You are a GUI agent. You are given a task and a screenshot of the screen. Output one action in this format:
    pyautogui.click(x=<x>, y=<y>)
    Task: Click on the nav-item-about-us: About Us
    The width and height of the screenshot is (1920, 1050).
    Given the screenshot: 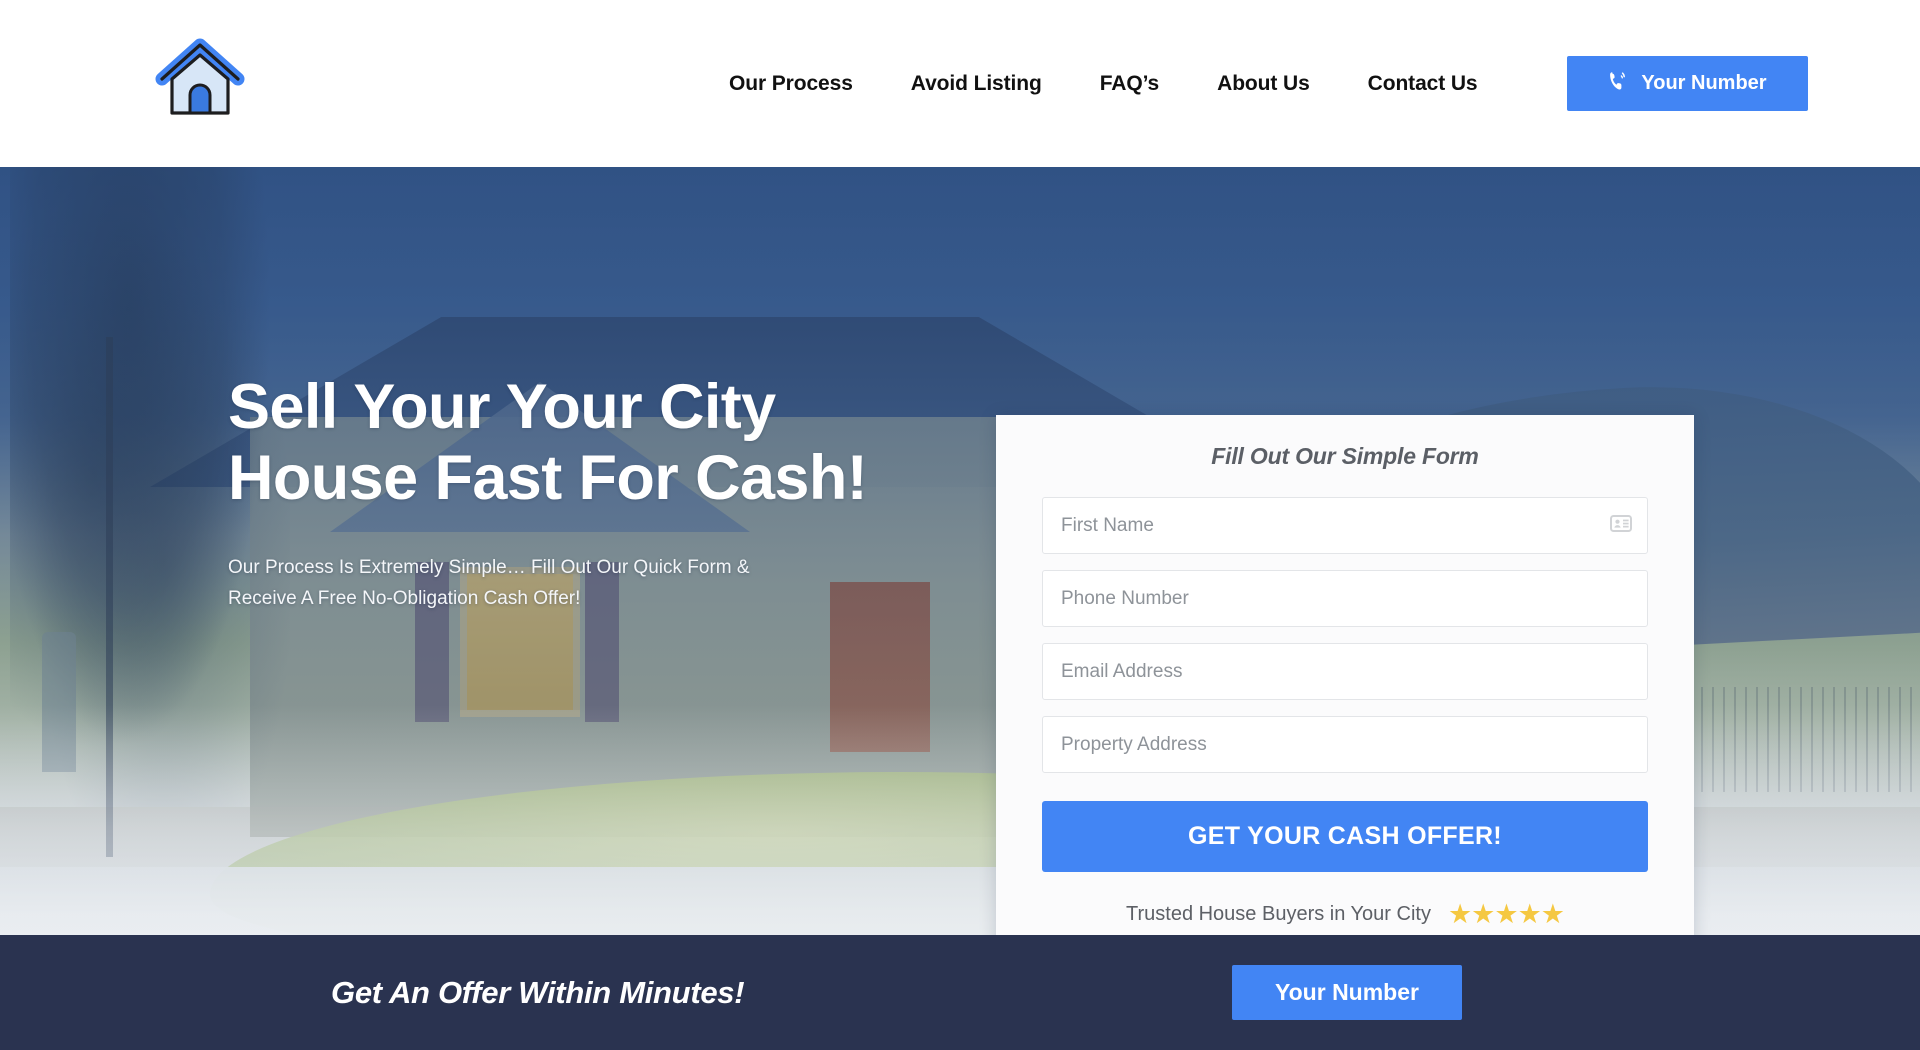 What is the action you would take?
    pyautogui.click(x=1263, y=84)
    